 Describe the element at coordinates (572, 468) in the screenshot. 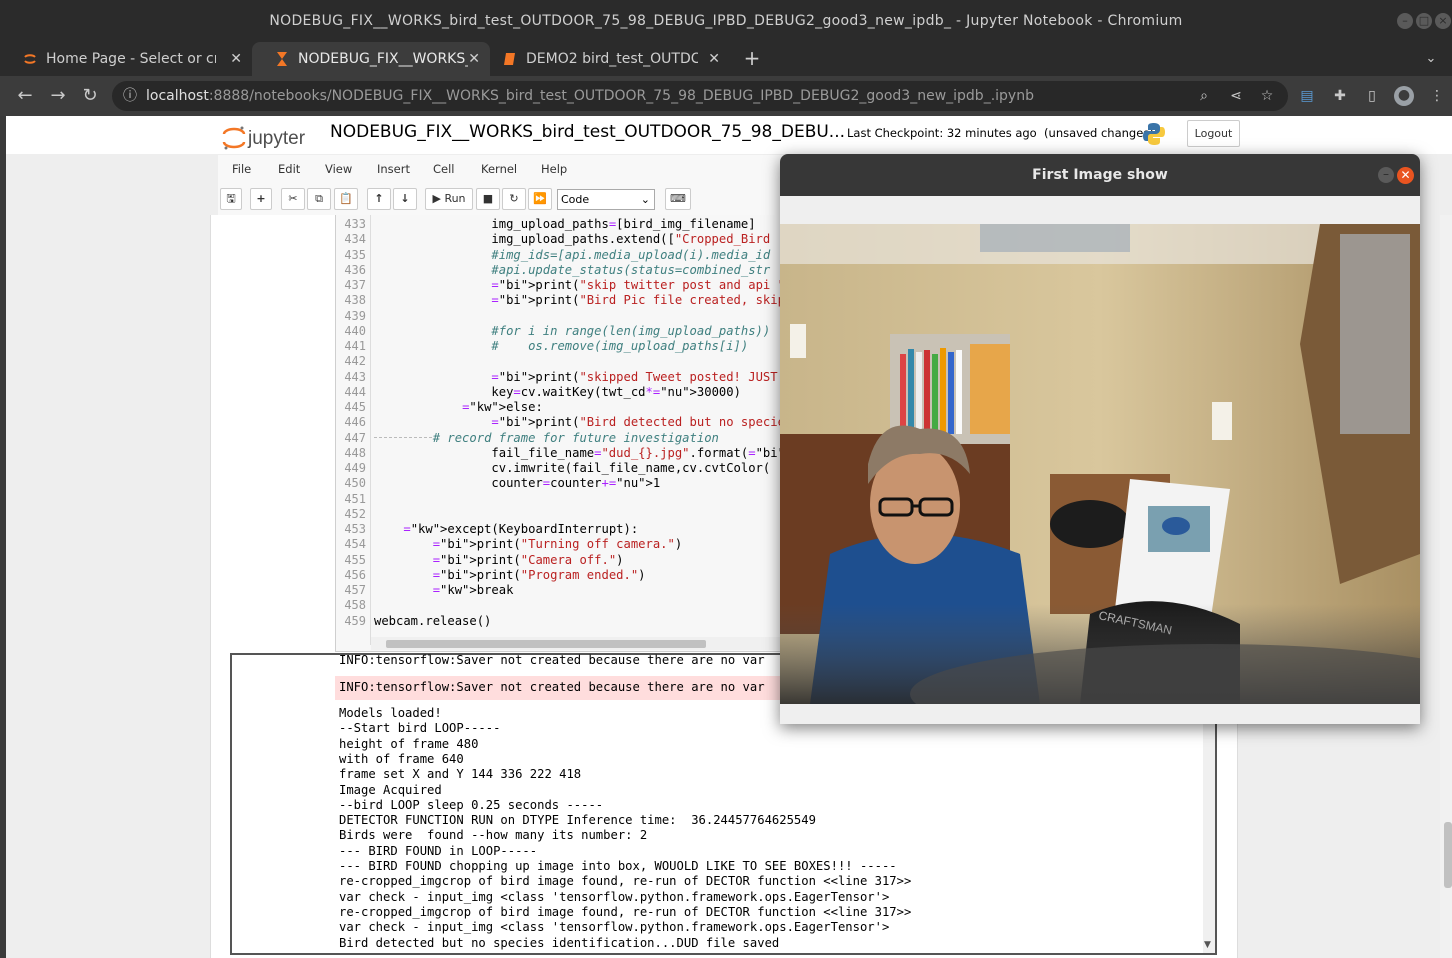

I see `code-line: cv.imwrite(fail_file_name,cv.cvtColor(` at that location.